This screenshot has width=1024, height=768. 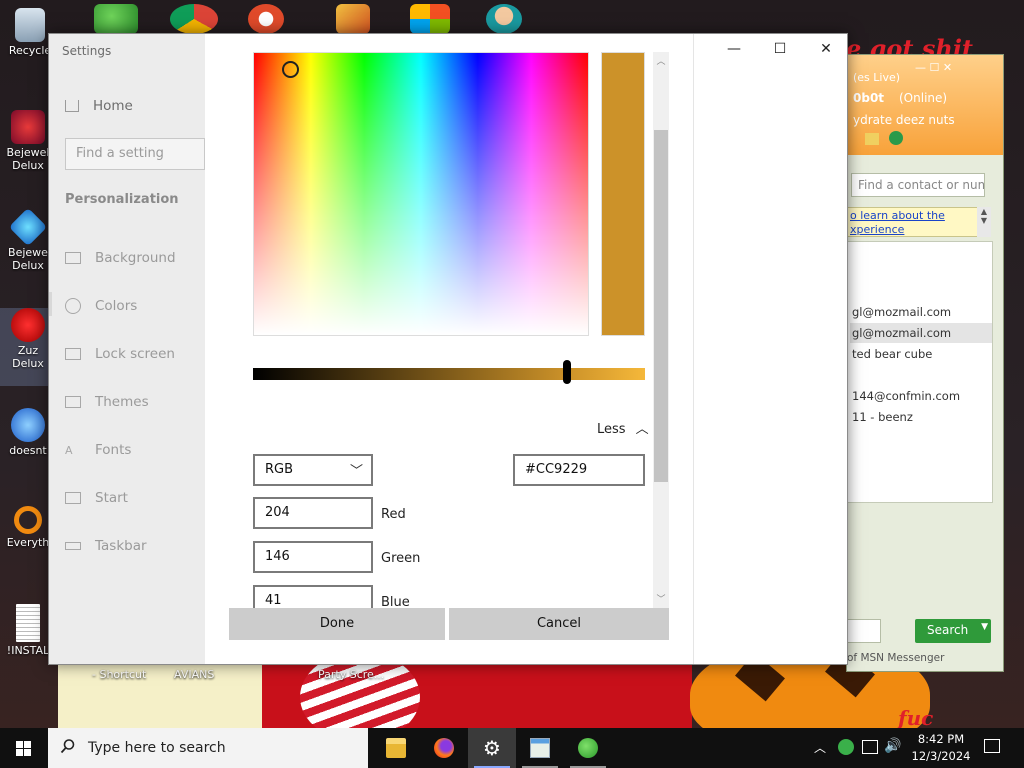 I want to click on start-button, so click(x=24, y=748).